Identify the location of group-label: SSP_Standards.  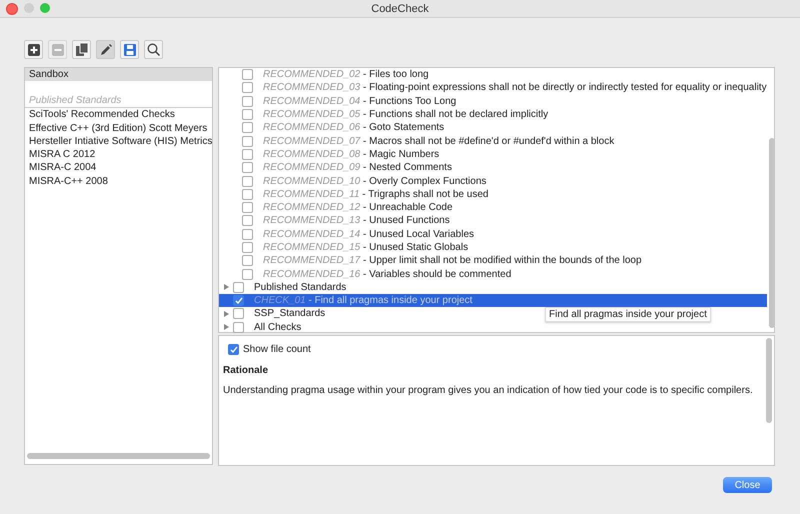
(290, 314).